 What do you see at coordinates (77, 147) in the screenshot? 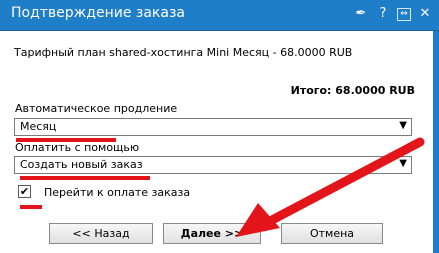
I see `payment-method-label: Оплатить с помощью` at bounding box center [77, 147].